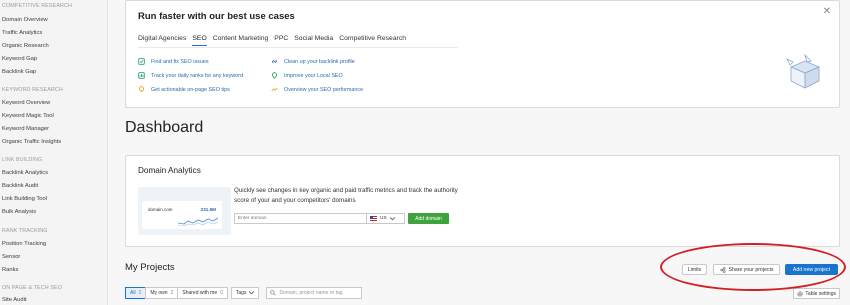 This screenshot has height=305, width=850. Describe the element at coordinates (22, 160) in the screenshot. I see `sidebar-section-link-building: LINK BUILDING` at that location.